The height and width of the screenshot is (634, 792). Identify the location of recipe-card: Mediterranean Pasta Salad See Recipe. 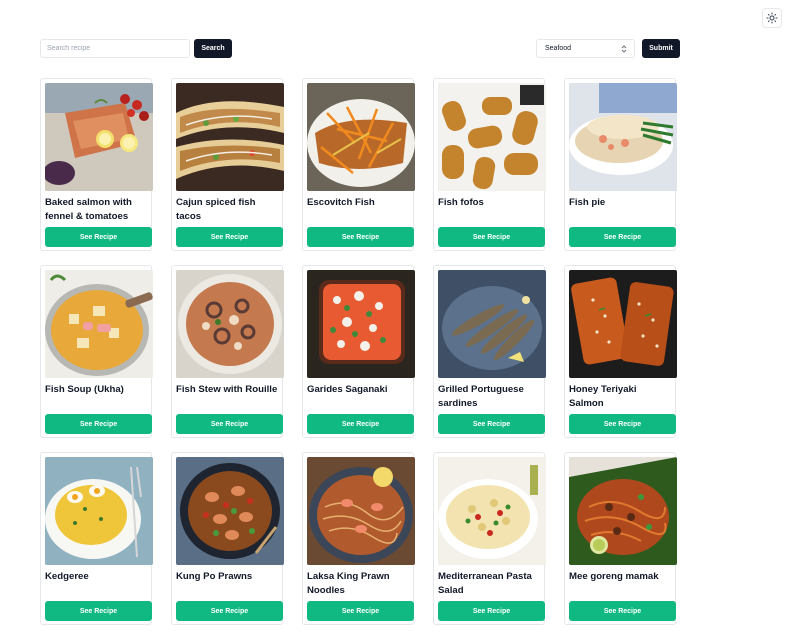
(489, 538).